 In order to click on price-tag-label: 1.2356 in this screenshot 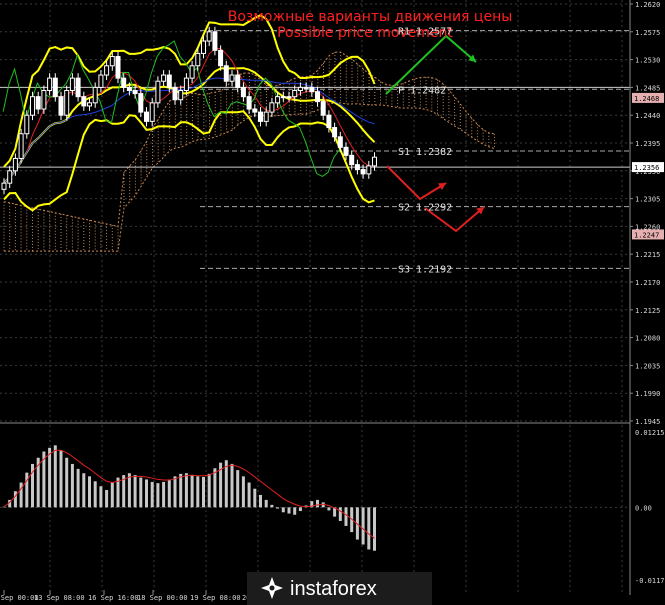, I will do `click(646, 168)`.